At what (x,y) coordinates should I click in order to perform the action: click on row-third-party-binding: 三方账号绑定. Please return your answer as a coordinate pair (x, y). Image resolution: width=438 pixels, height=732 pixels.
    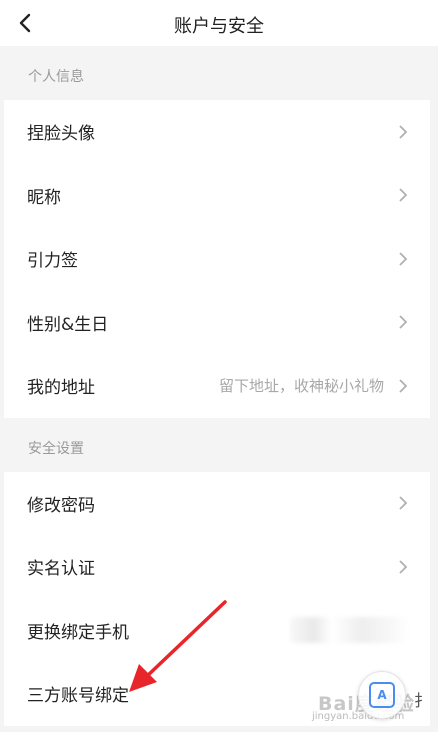
    Looking at the image, I should click on (217, 694).